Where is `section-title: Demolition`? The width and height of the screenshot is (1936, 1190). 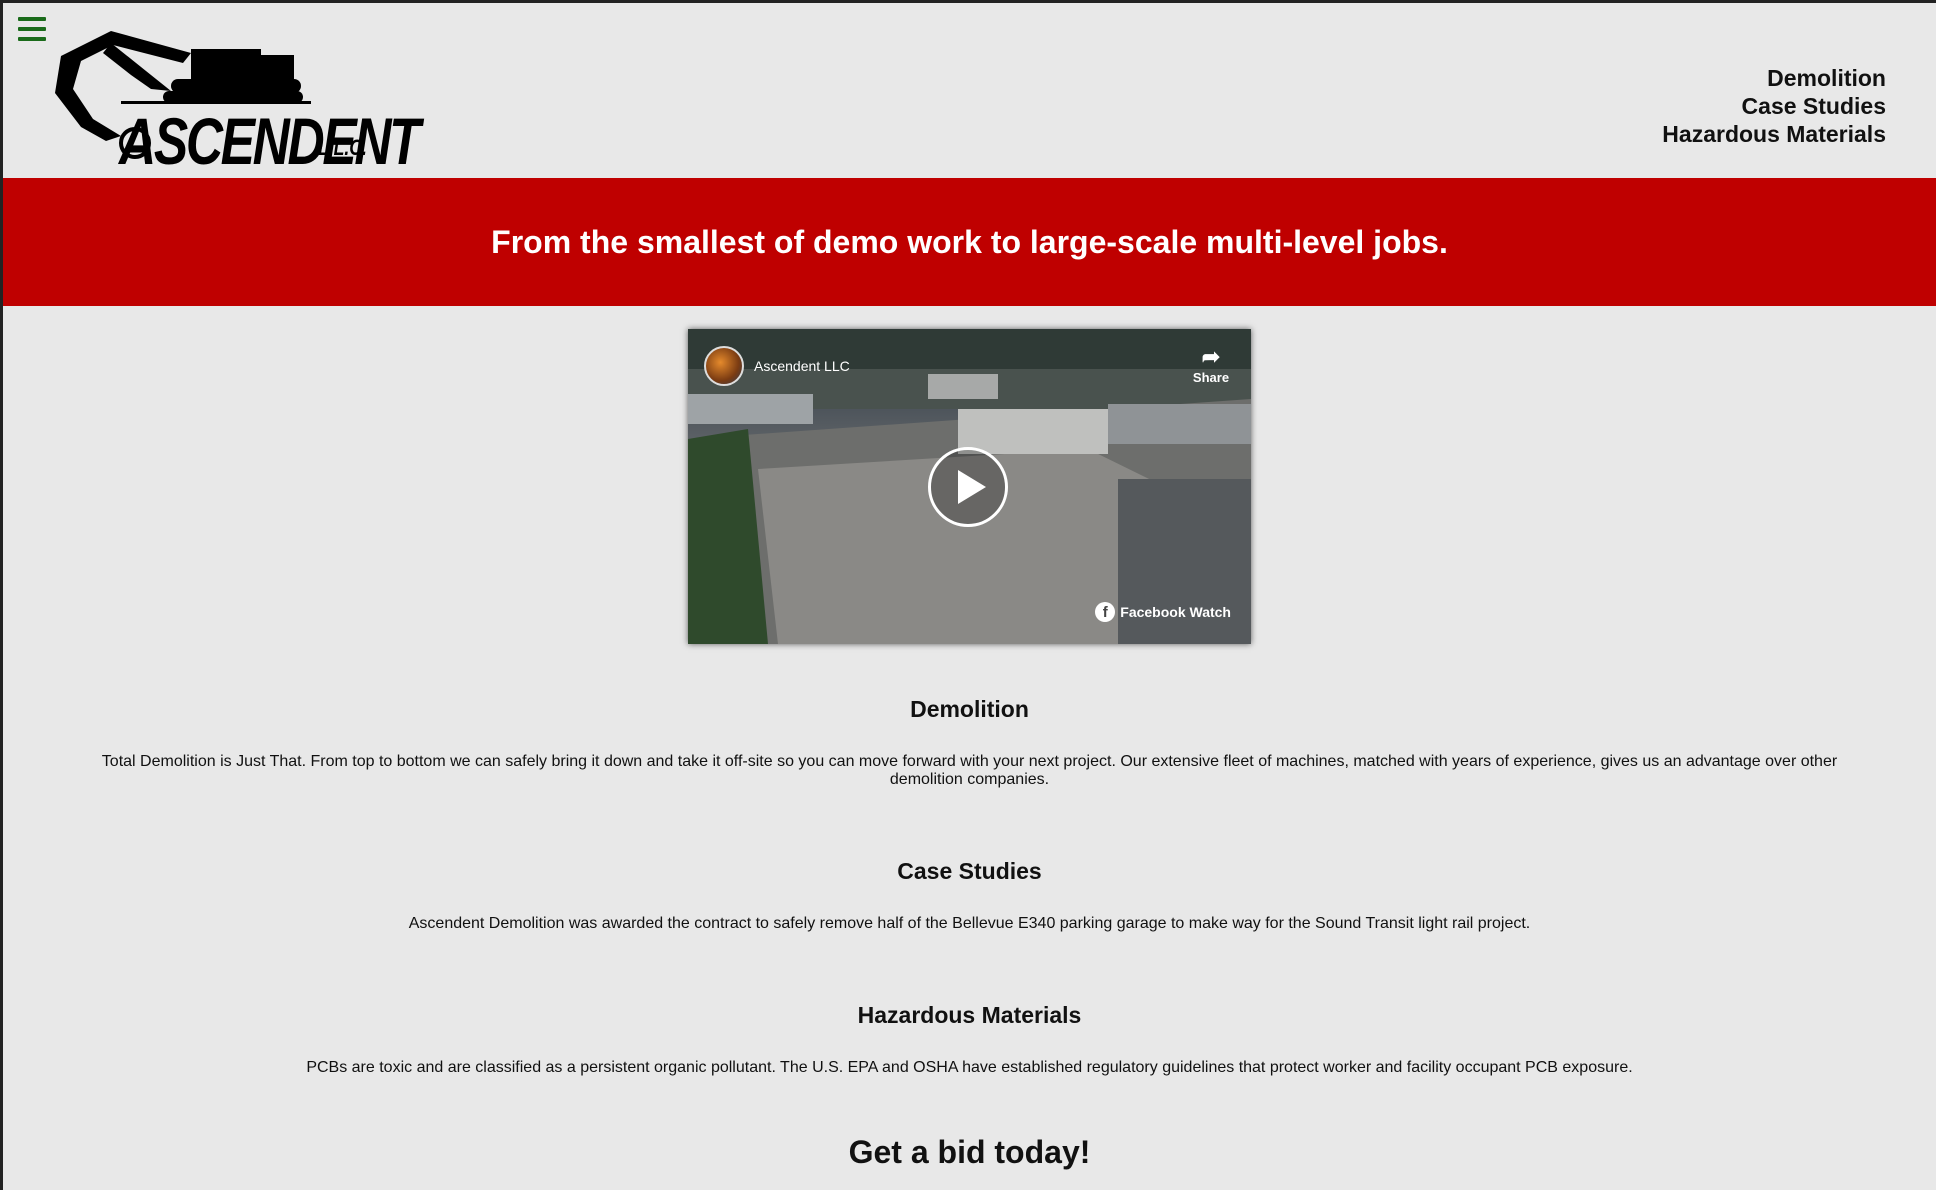
section-title: Demolition is located at coordinates (969, 709).